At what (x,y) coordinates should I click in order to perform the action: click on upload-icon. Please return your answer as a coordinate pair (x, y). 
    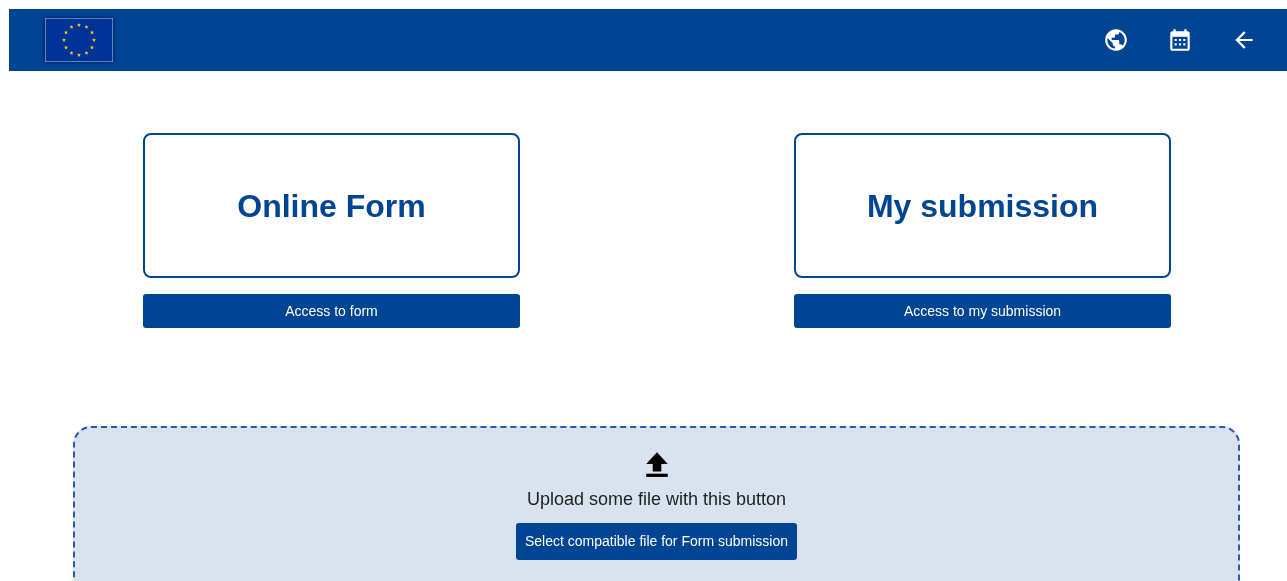
    Looking at the image, I should click on (656, 464).